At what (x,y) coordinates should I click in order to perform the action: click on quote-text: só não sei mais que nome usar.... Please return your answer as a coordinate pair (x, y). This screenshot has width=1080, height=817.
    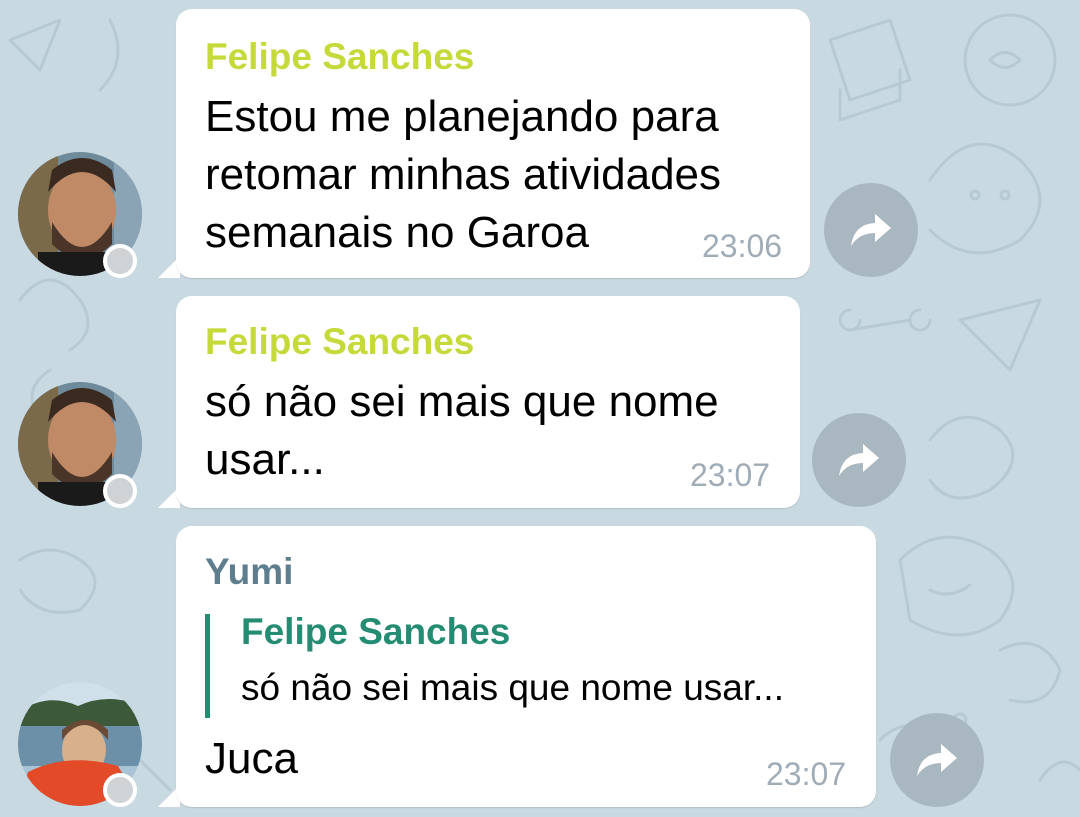
    Looking at the image, I should click on (512, 687).